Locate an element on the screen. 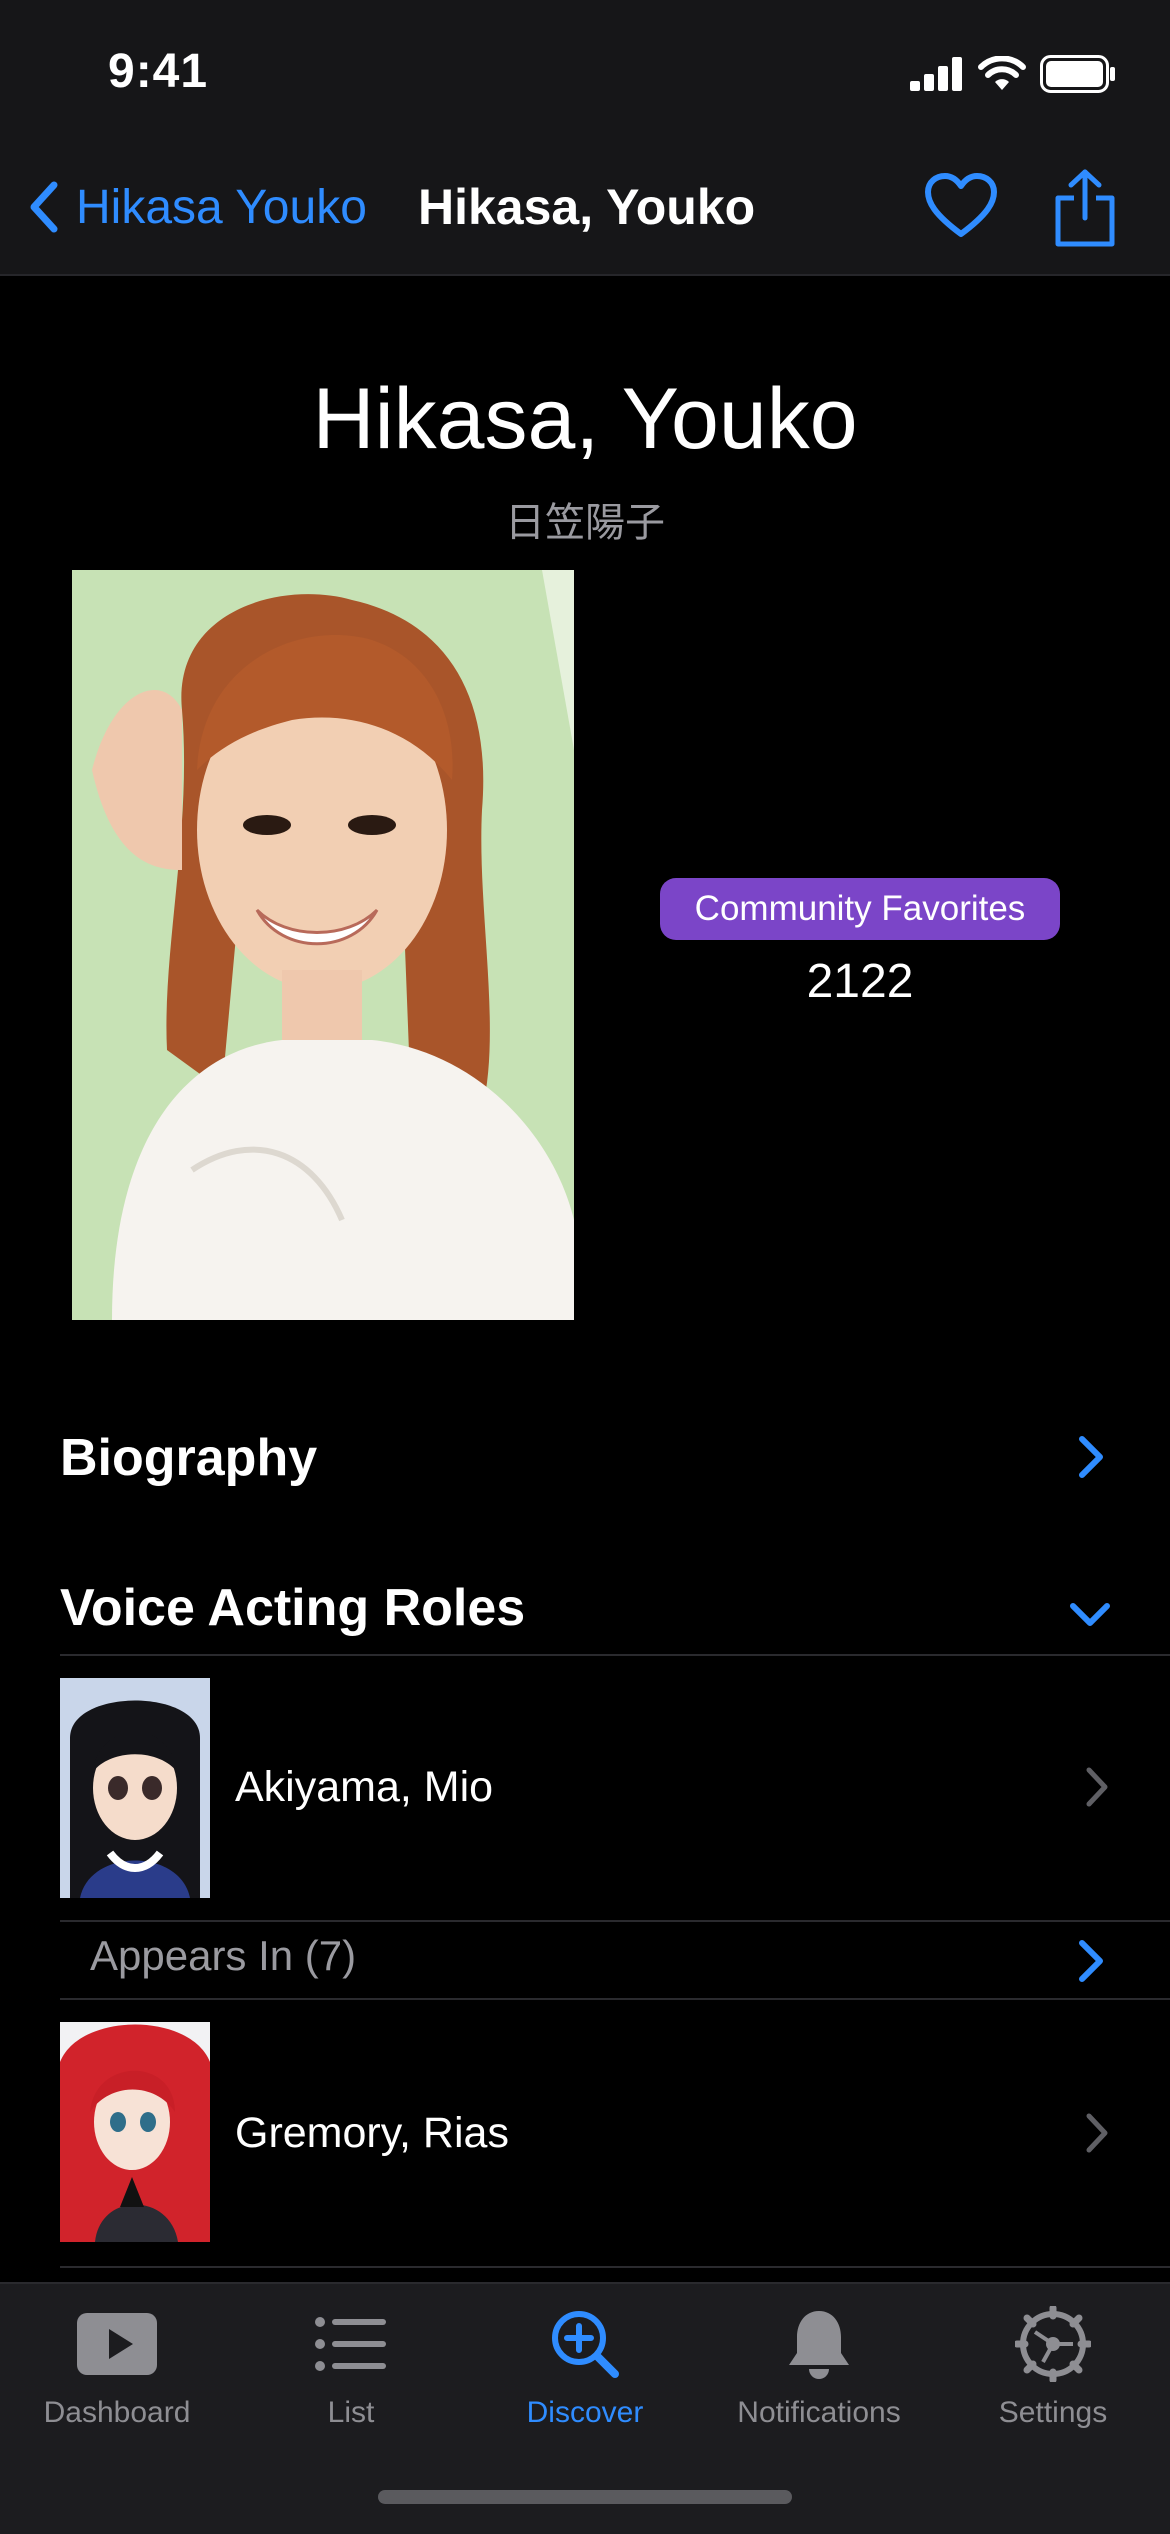 The height and width of the screenshot is (2534, 1170). tab-notifications: Notifications is located at coordinates (819, 2367).